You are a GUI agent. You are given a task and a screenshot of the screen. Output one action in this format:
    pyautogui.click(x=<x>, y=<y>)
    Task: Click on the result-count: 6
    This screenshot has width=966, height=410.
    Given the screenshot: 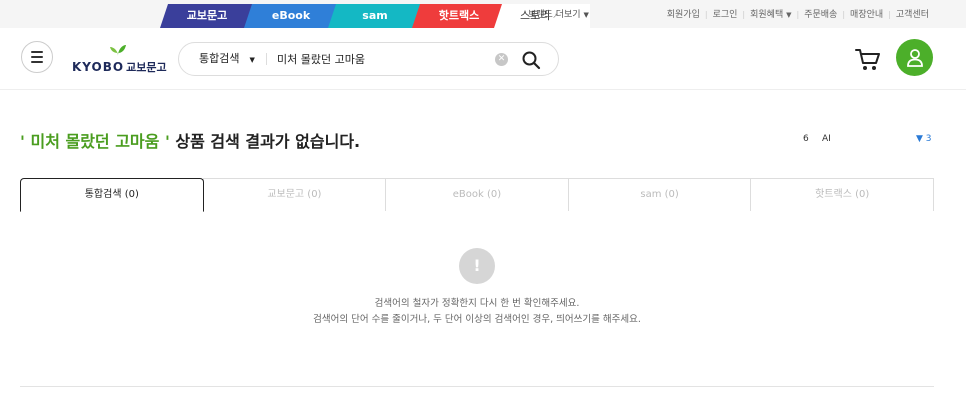 What is the action you would take?
    pyautogui.click(x=806, y=139)
    